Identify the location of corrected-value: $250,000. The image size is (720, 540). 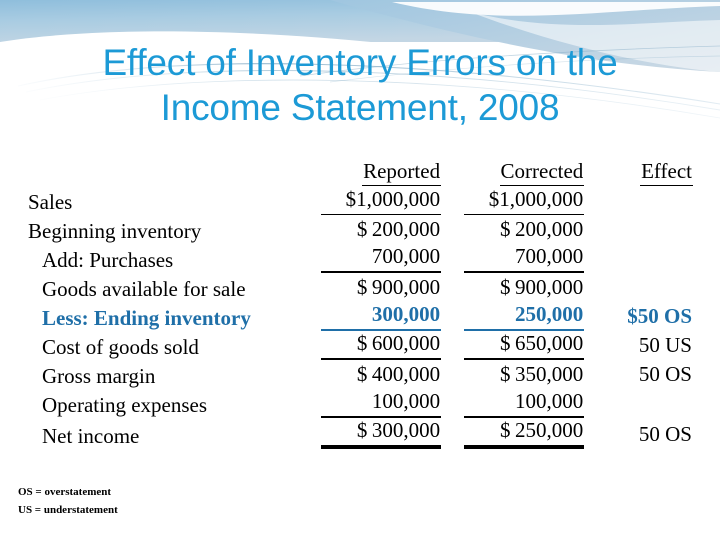
(524, 433).